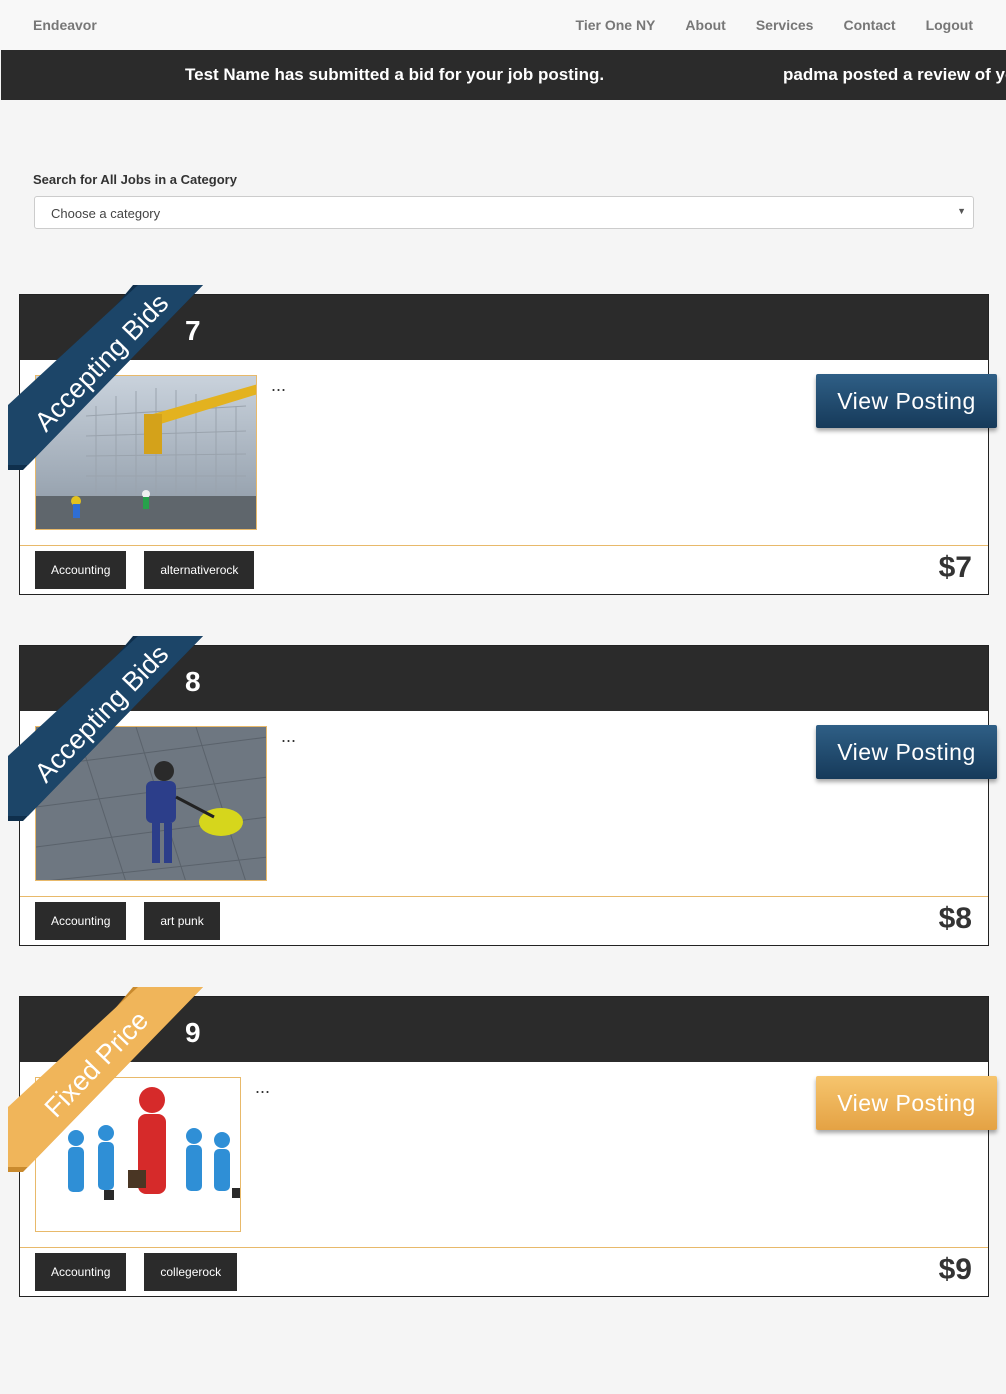  What do you see at coordinates (106, 213) in the screenshot?
I see `category-select-value: Choose a category` at bounding box center [106, 213].